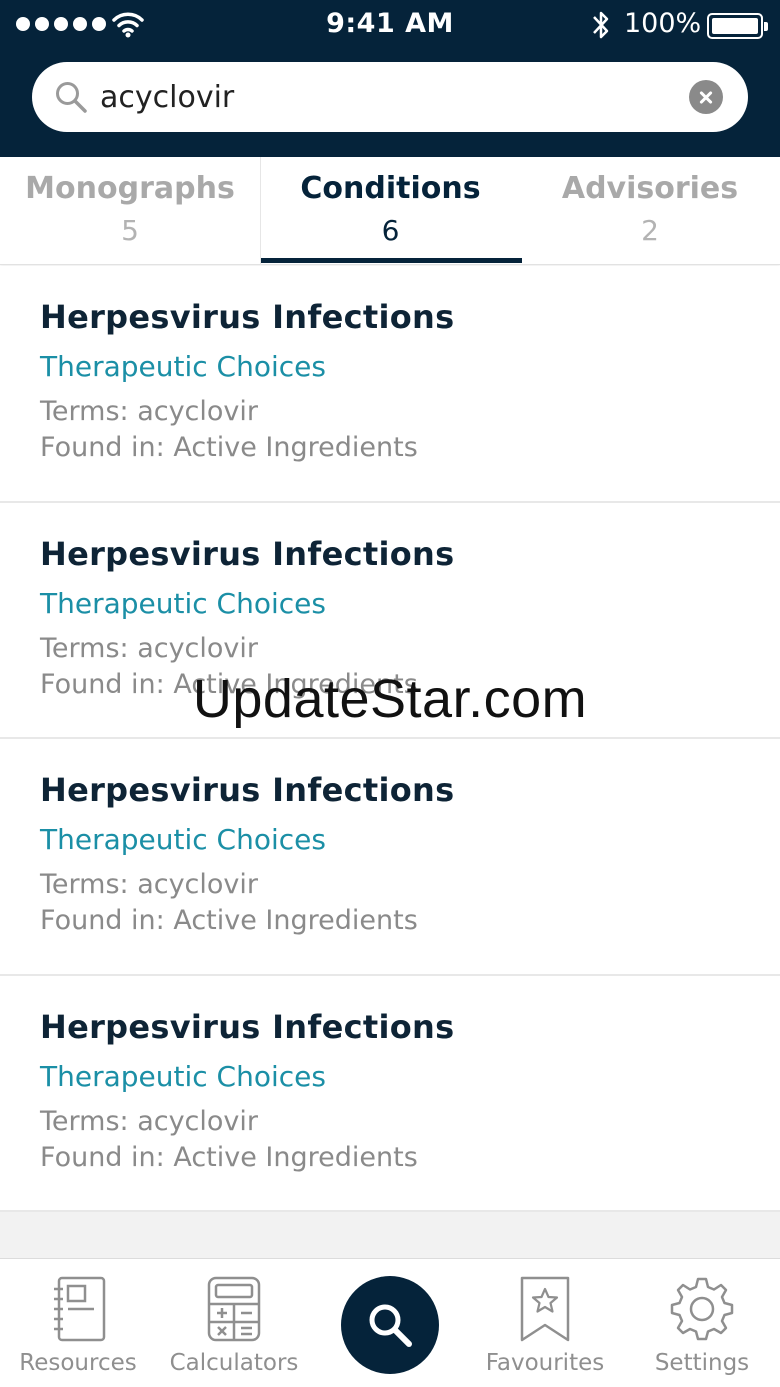 This screenshot has width=780, height=1387. What do you see at coordinates (78, 1363) in the screenshot?
I see `tabbar-label: Resources` at bounding box center [78, 1363].